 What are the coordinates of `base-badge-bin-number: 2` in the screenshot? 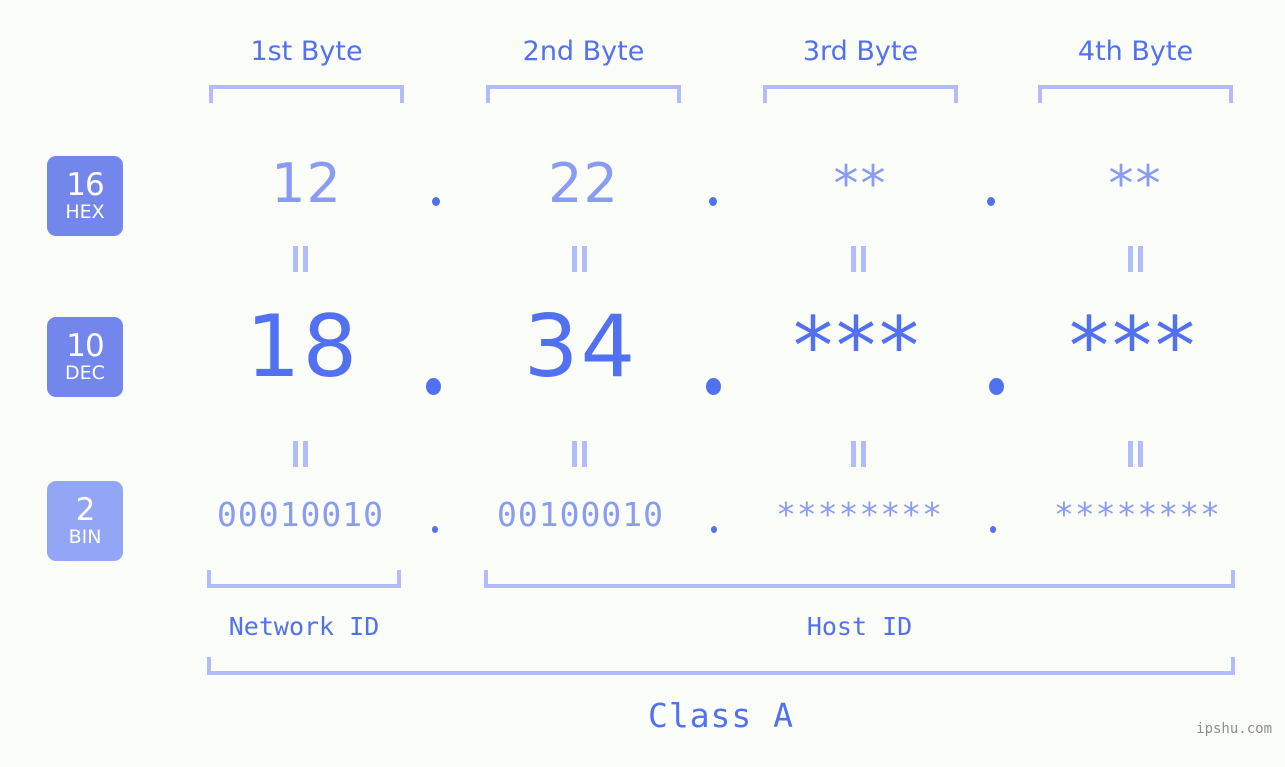 It's located at (85, 510).